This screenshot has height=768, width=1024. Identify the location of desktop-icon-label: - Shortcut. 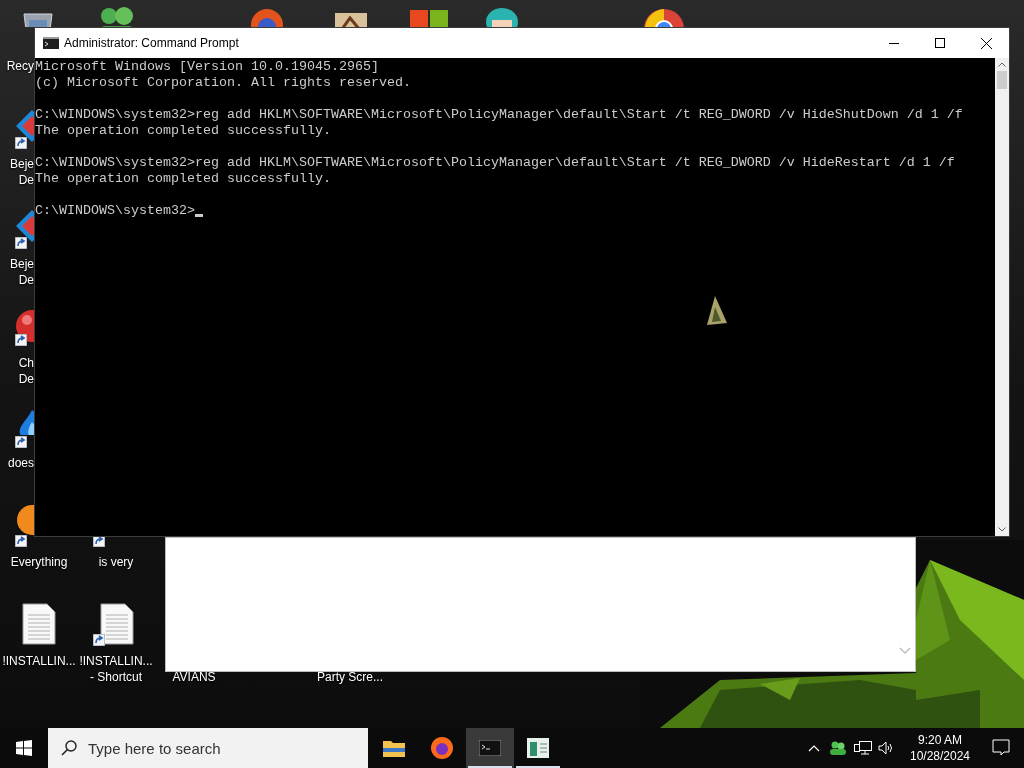
(116, 677).